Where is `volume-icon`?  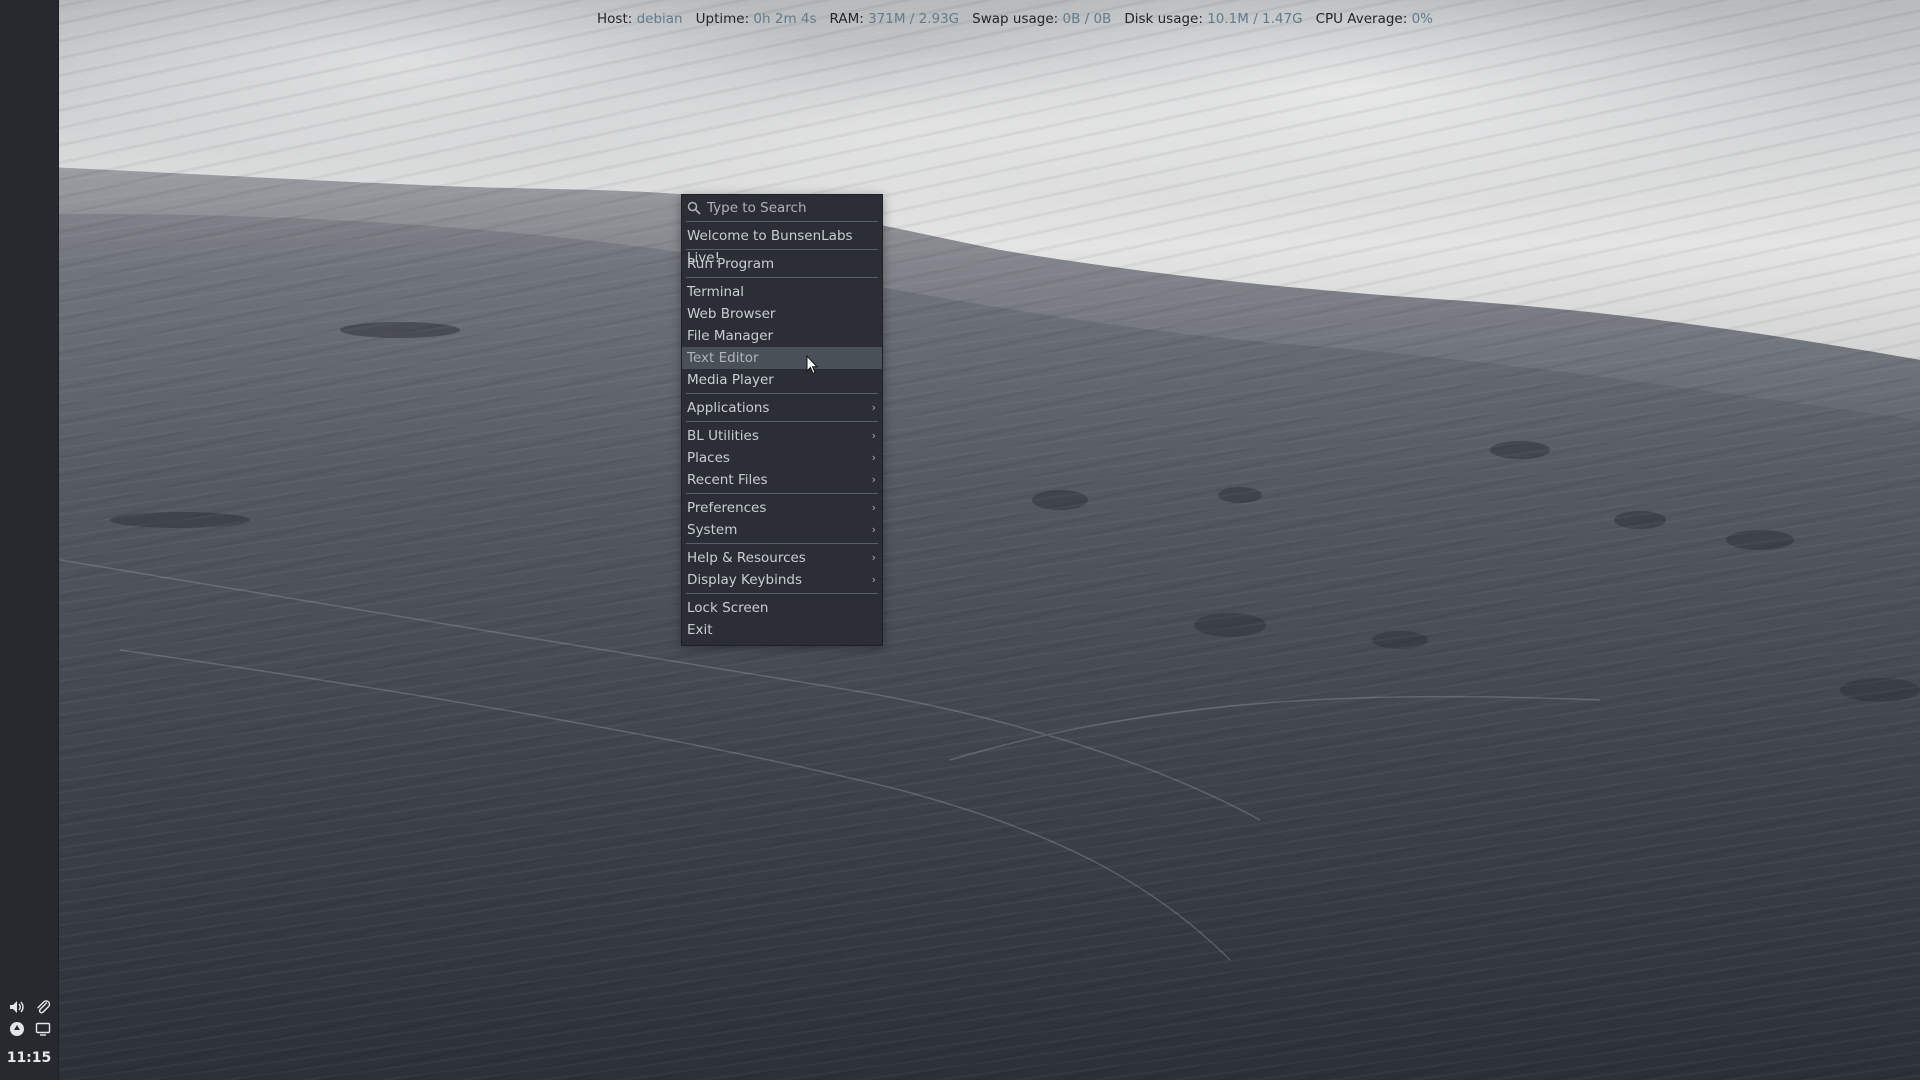 volume-icon is located at coordinates (17, 1007).